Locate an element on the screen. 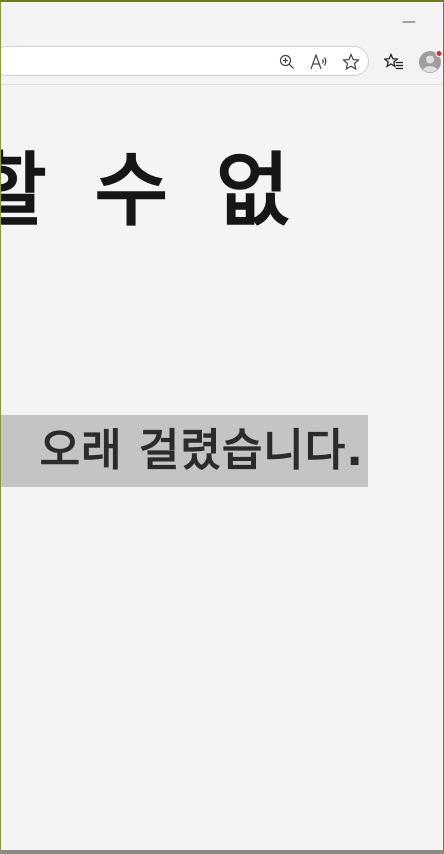 Image resolution: width=444 pixels, height=854 pixels. highlighted-message: 오래 걸렸습니다. is located at coordinates (184, 451).